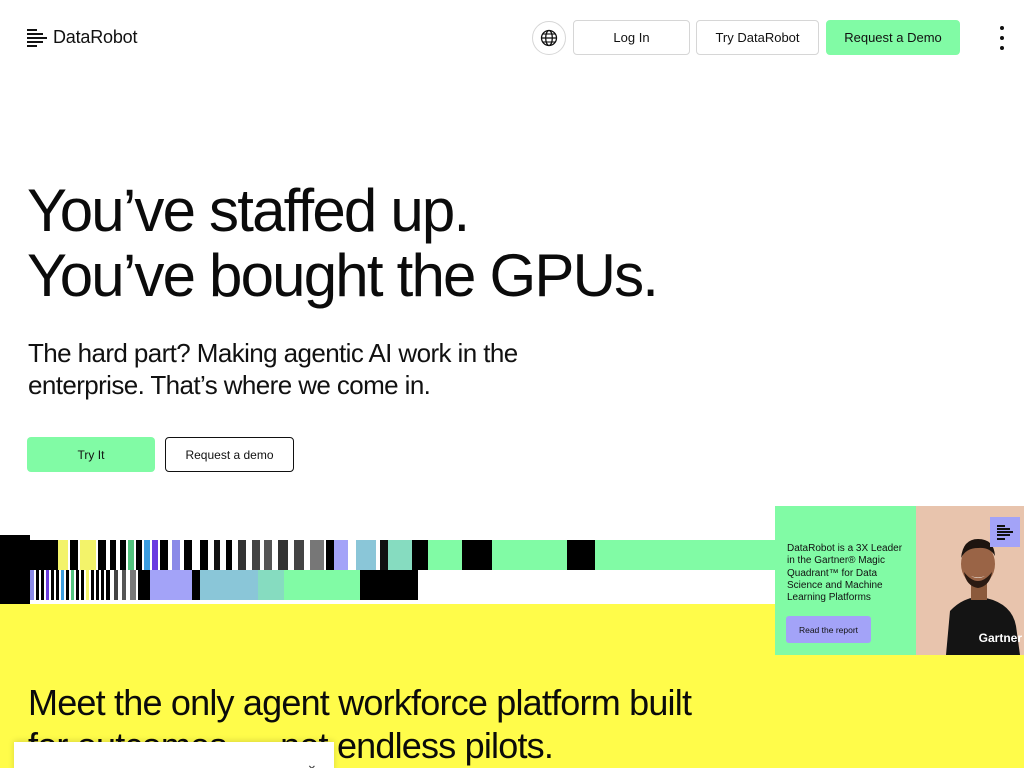  What do you see at coordinates (174, 755) in the screenshot?
I see `bottom-popup-panel: ⌄` at bounding box center [174, 755].